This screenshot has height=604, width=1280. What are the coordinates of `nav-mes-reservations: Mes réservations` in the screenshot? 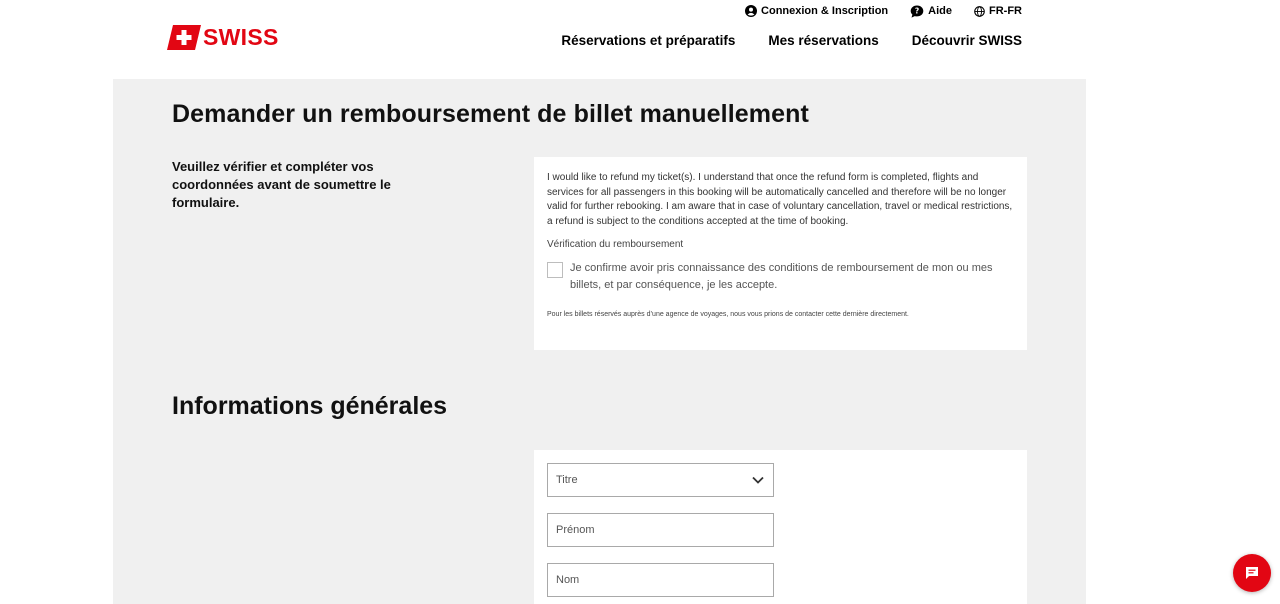 It's located at (823, 40).